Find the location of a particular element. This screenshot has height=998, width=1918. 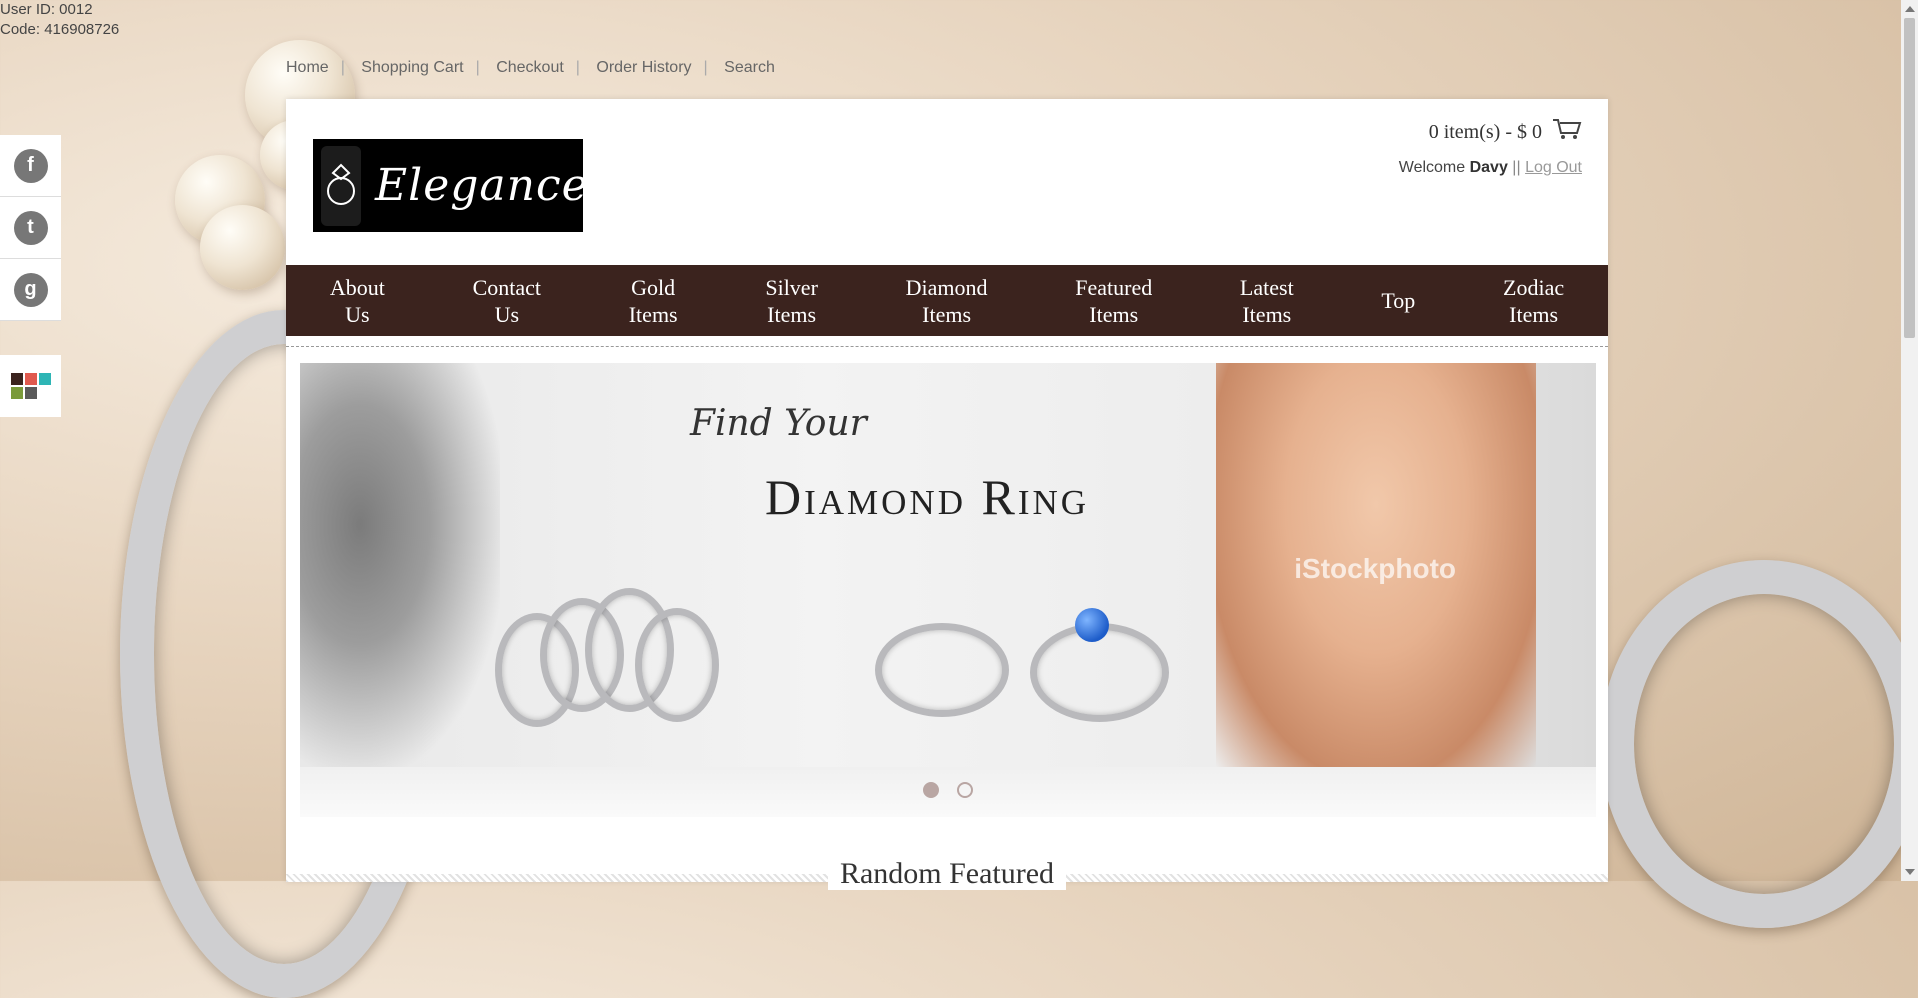

color-switcher-button is located at coordinates (30, 386).